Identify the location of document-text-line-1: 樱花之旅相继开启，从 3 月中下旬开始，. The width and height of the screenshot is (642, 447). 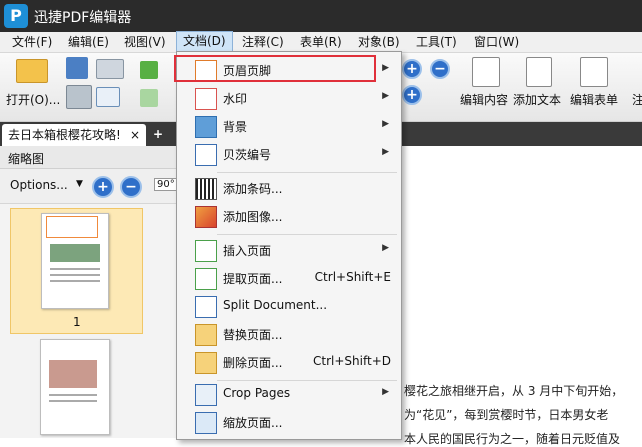
(514, 391).